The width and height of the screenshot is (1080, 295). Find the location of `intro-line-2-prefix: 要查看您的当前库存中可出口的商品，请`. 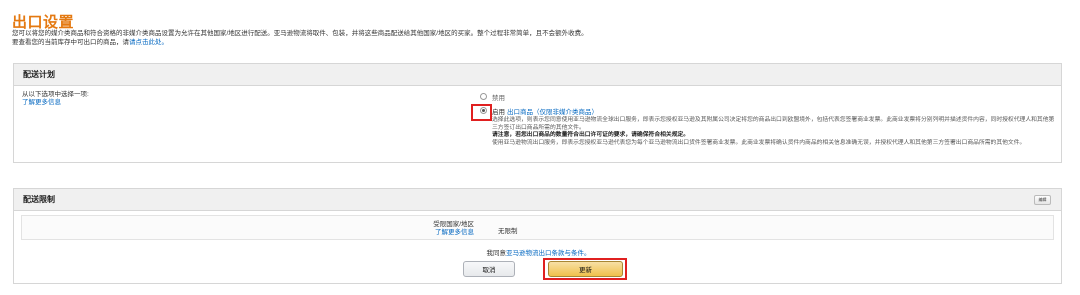

intro-line-2-prefix: 要查看您的当前库存中可出口的商品，请 is located at coordinates (70, 42).